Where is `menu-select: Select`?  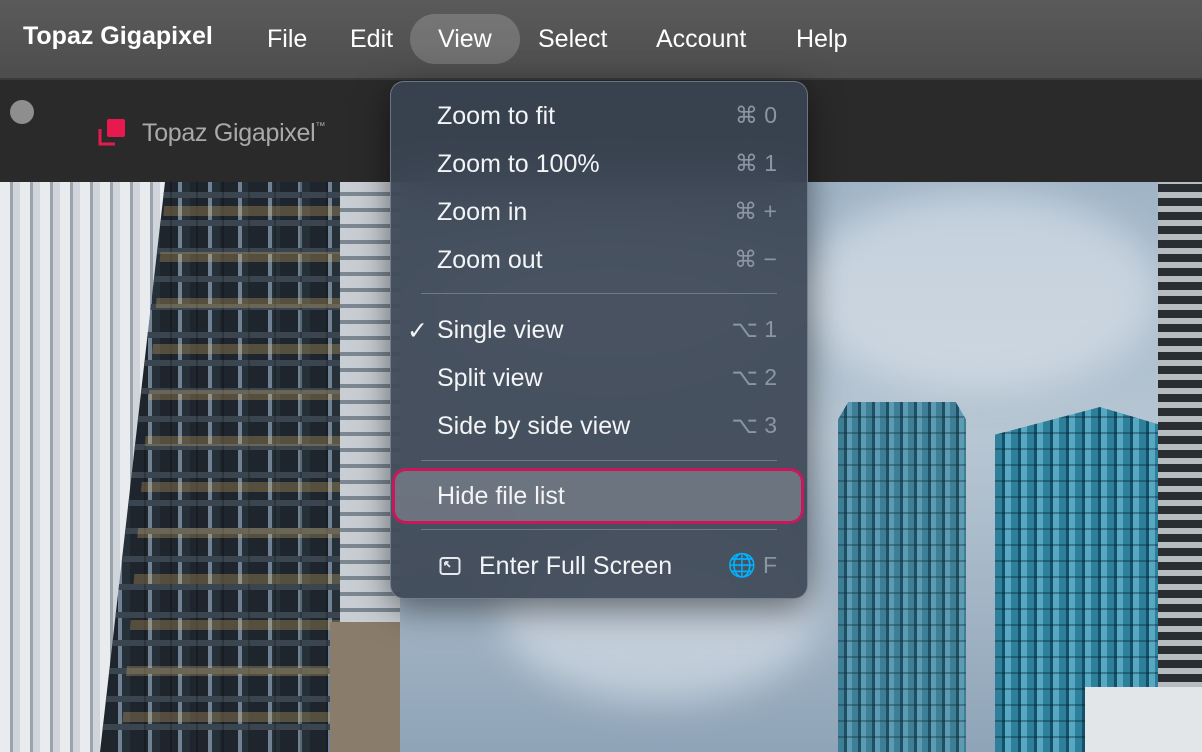 menu-select: Select is located at coordinates (572, 39).